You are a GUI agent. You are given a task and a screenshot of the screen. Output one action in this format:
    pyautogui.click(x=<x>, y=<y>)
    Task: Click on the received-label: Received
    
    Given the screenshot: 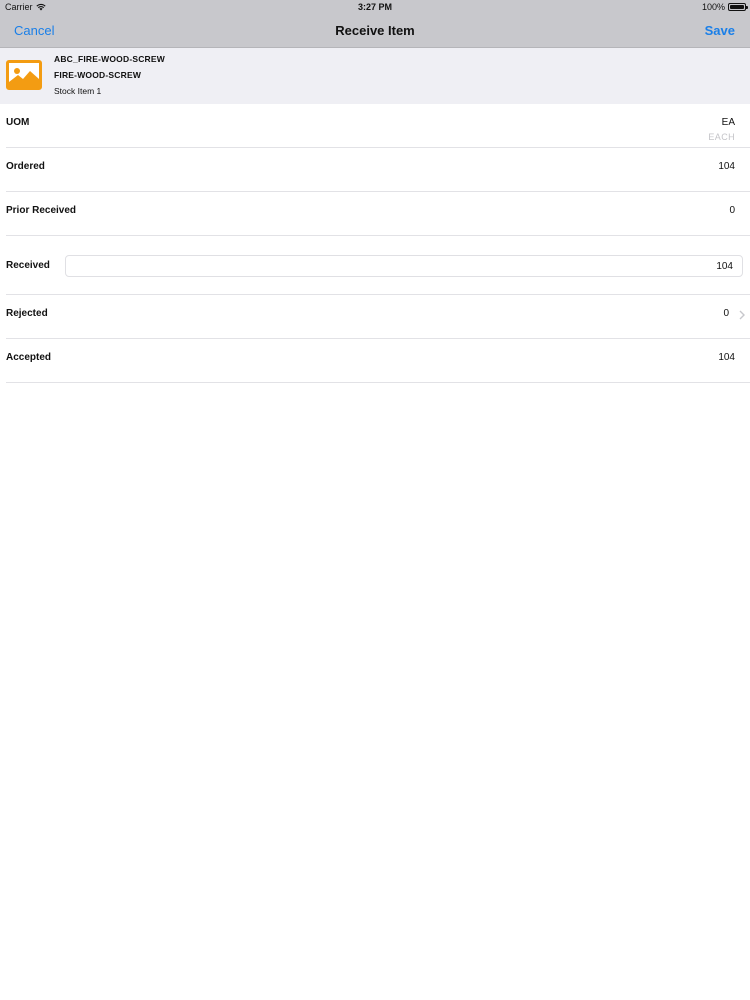 What is the action you would take?
    pyautogui.click(x=28, y=265)
    